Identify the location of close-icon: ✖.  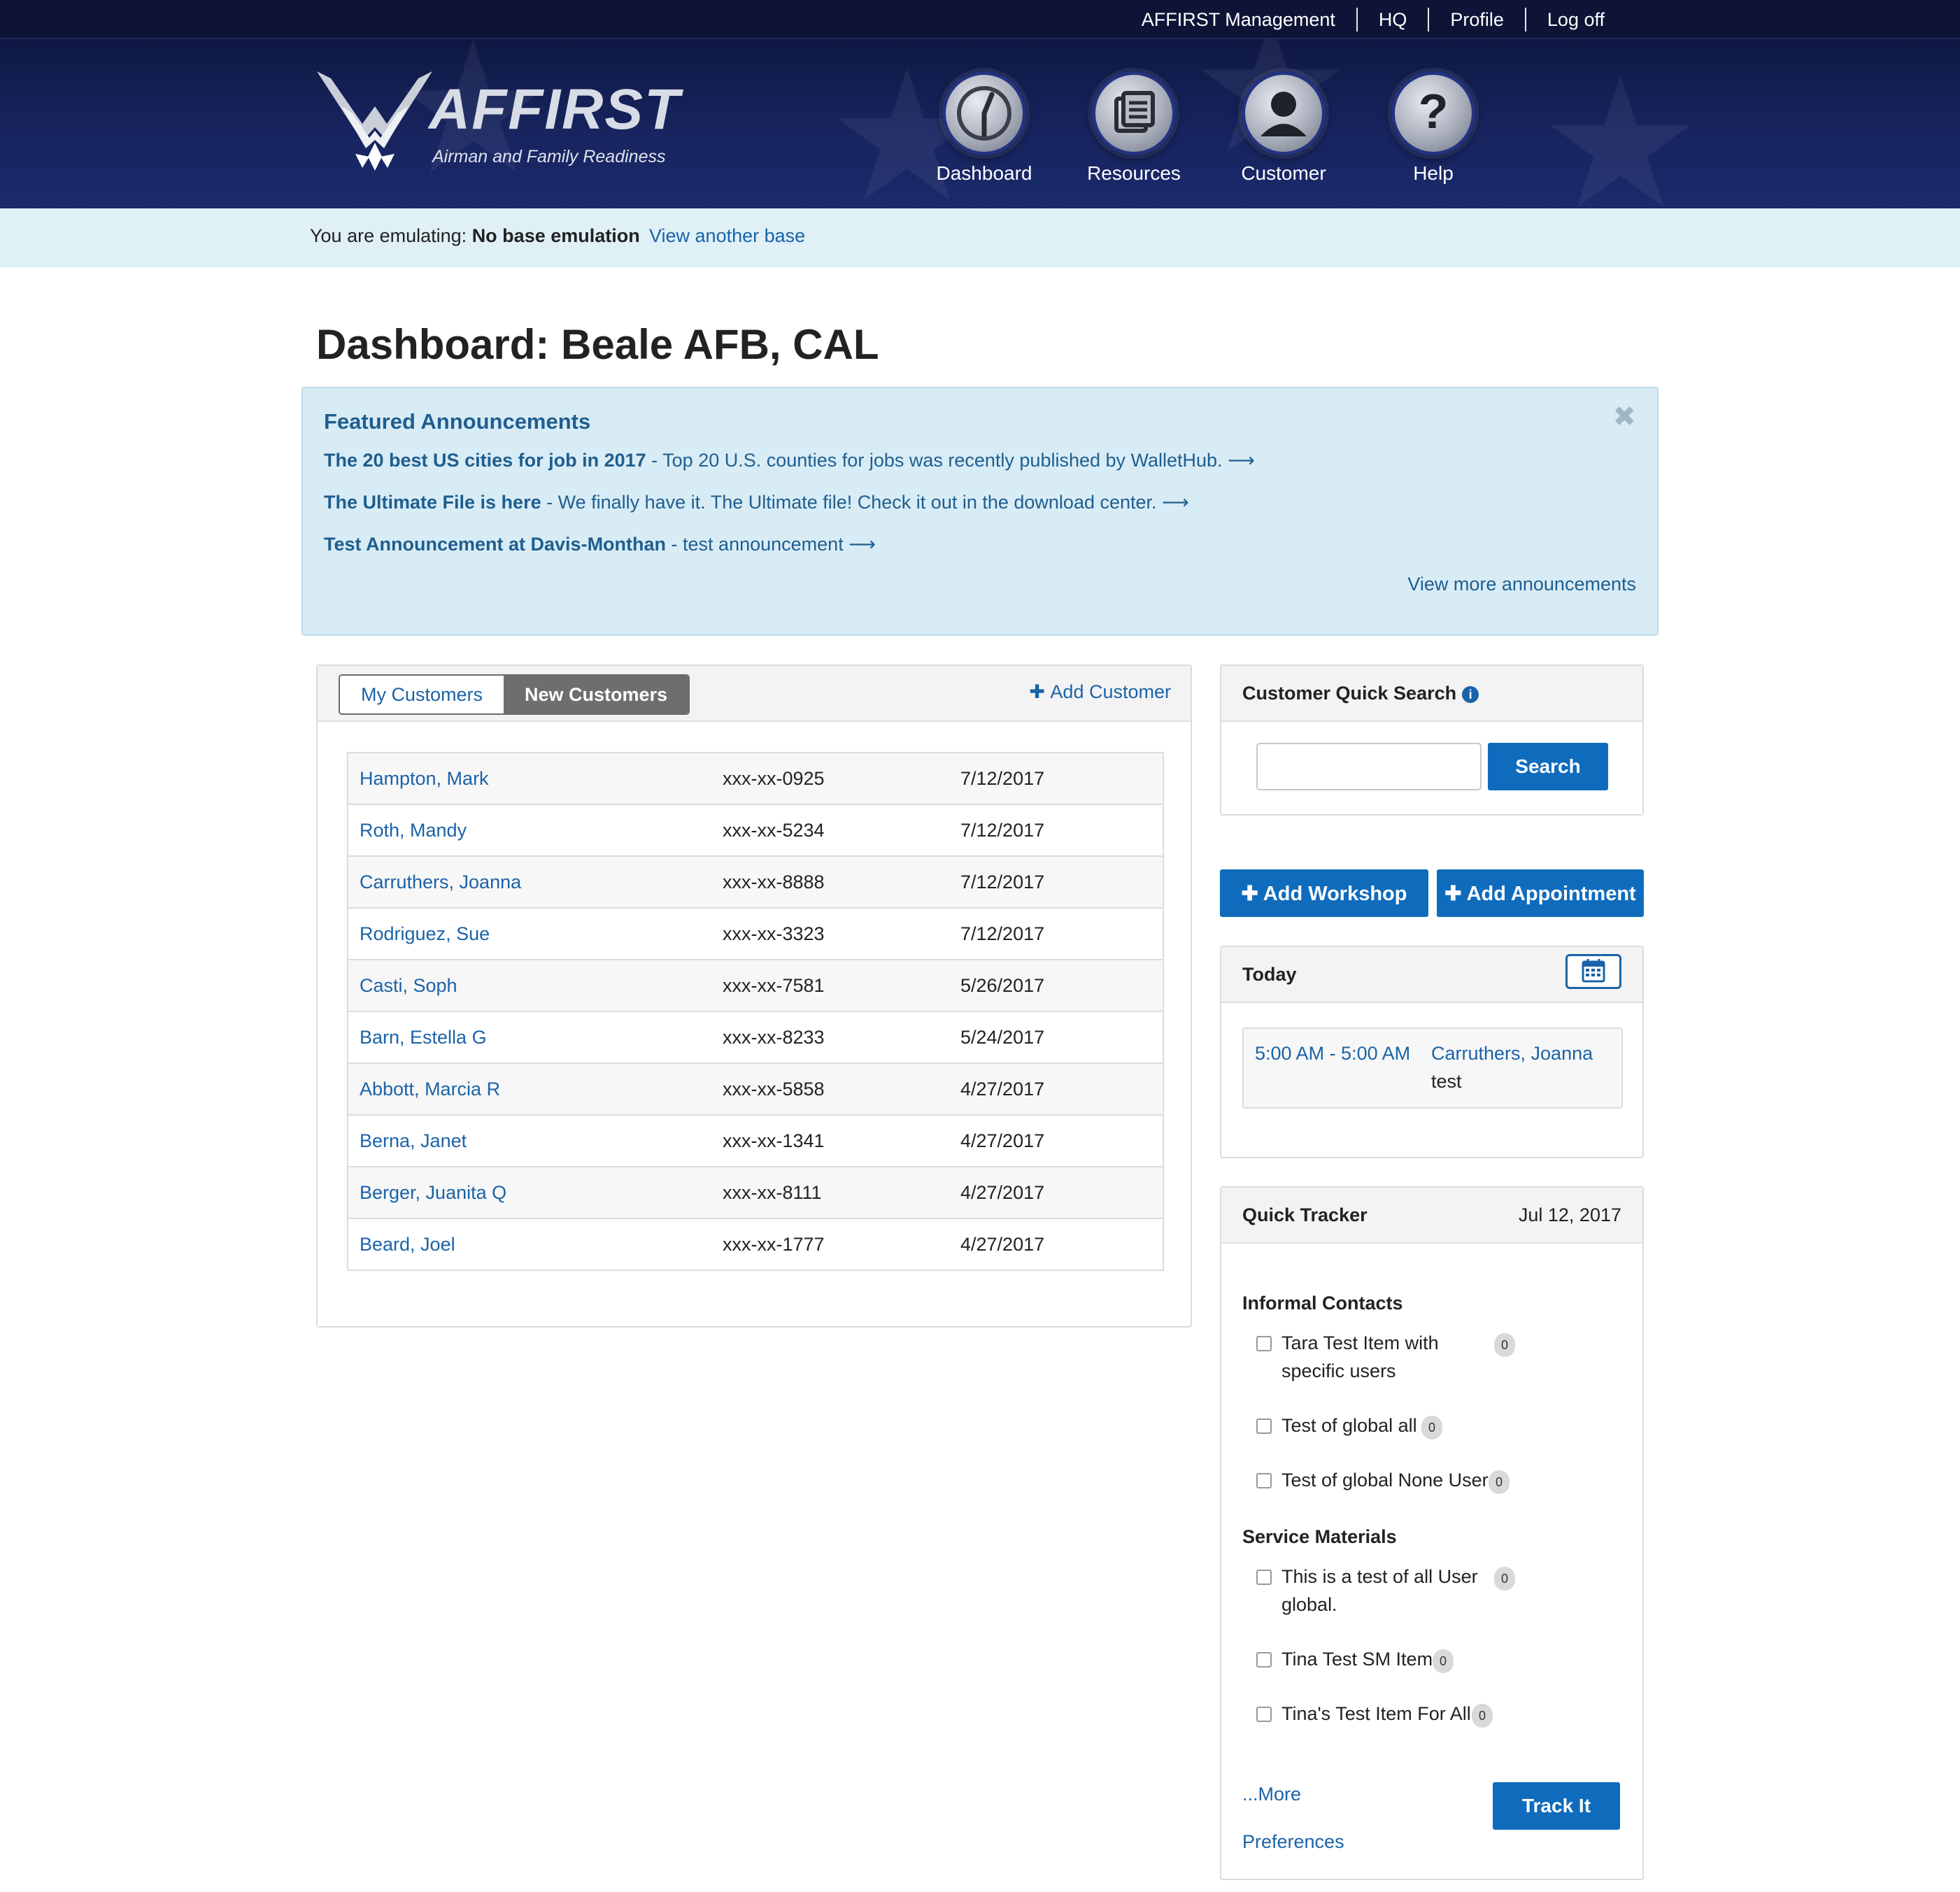
(1624, 417).